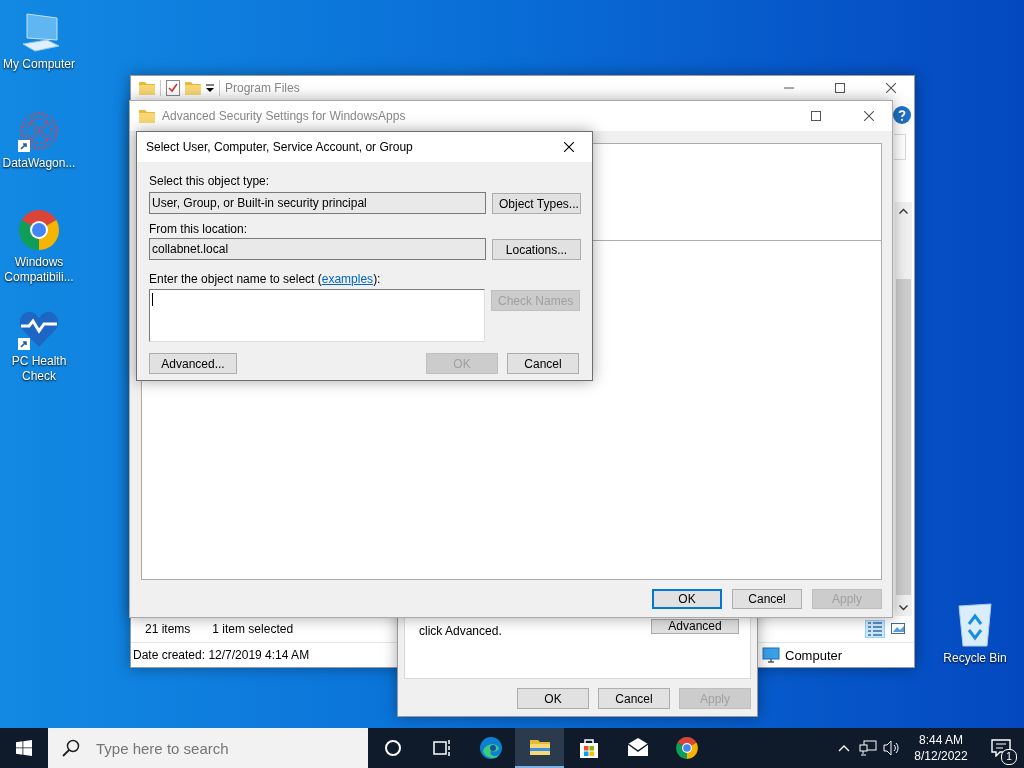 The image size is (1024, 768). What do you see at coordinates (199, 229) in the screenshot?
I see `field-label: From this location:` at bounding box center [199, 229].